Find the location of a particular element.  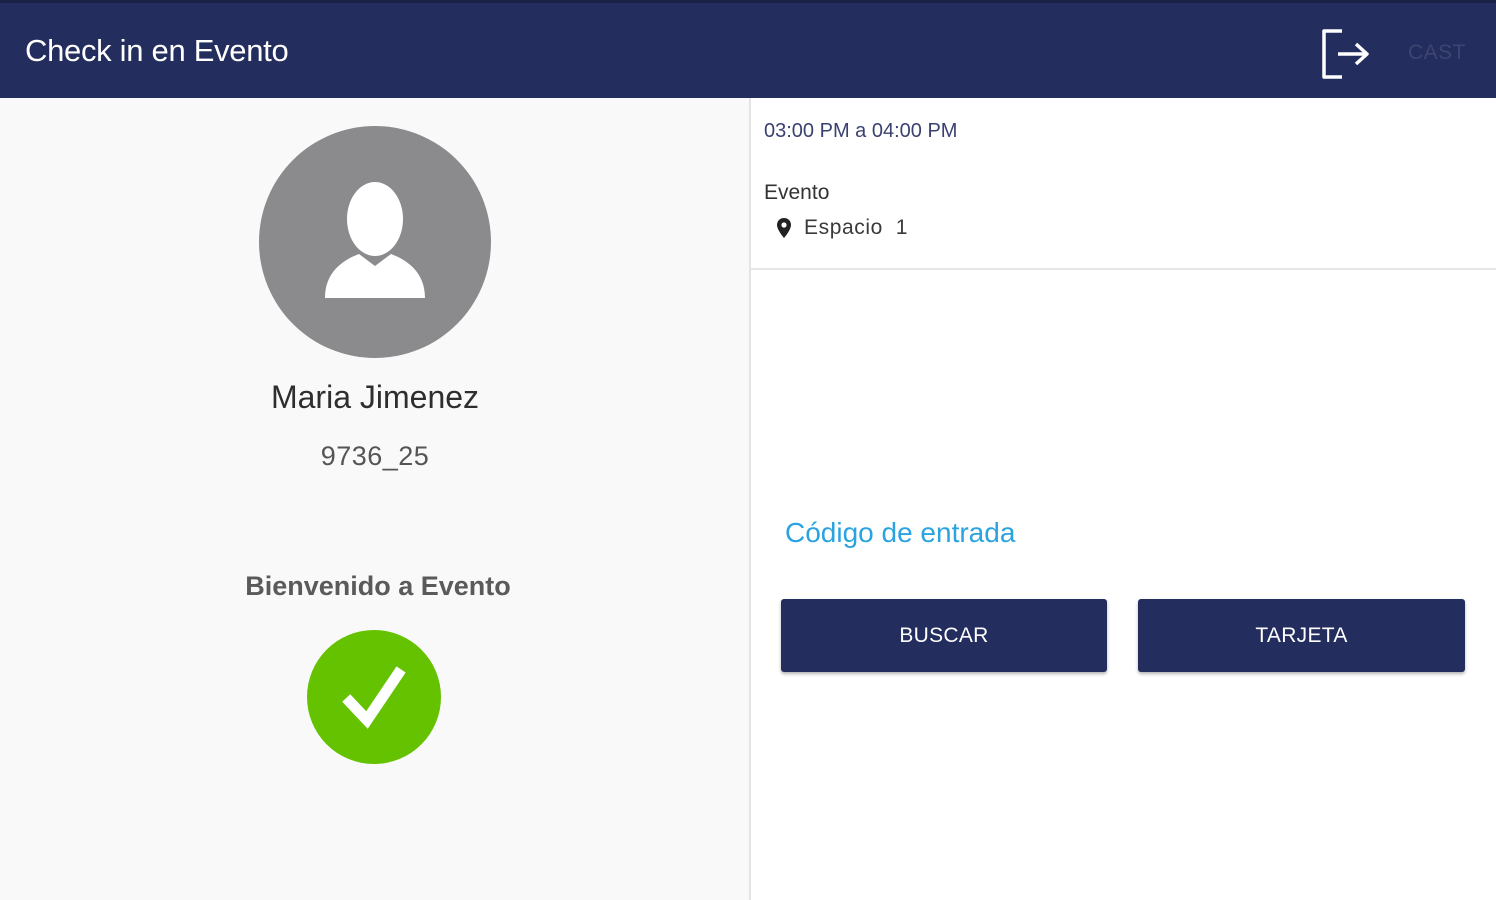

section-divider is located at coordinates (1123, 269).